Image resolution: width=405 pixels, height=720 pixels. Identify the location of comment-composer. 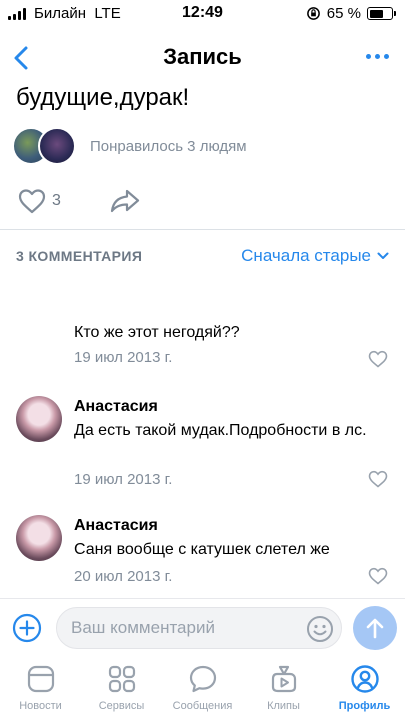
(202, 627).